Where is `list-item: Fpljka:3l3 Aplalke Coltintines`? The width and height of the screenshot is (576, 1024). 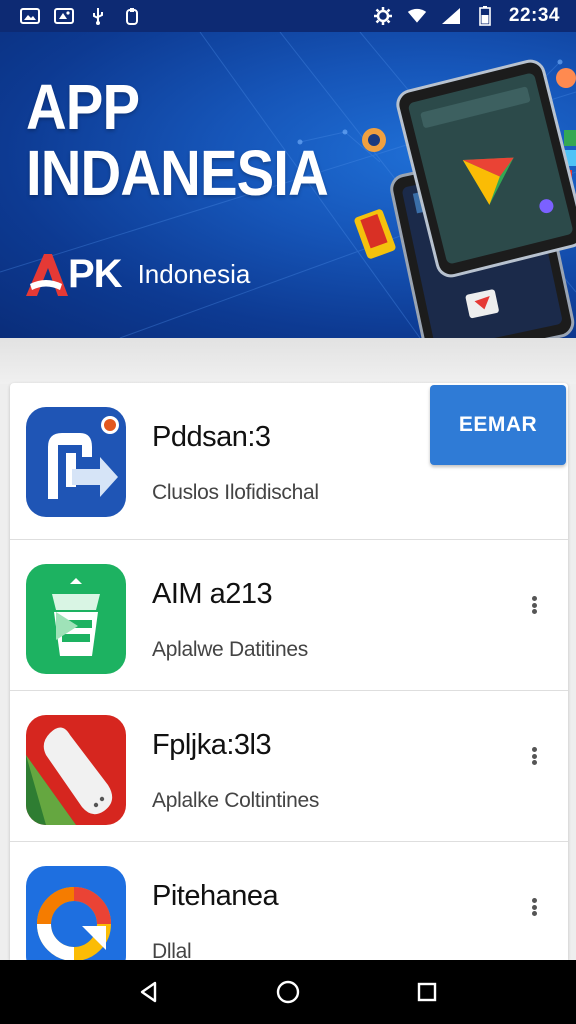 list-item: Fpljka:3l3 Aplalke Coltintines is located at coordinates (289, 766).